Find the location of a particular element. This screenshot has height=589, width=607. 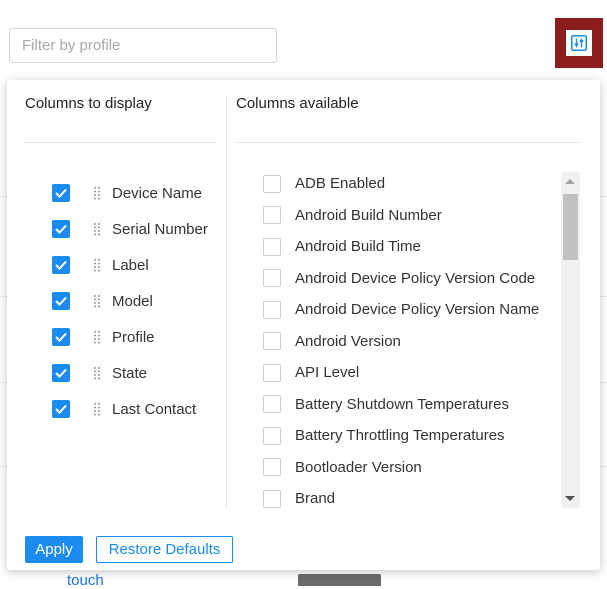

columns-available-title: Columns available is located at coordinates (297, 103).